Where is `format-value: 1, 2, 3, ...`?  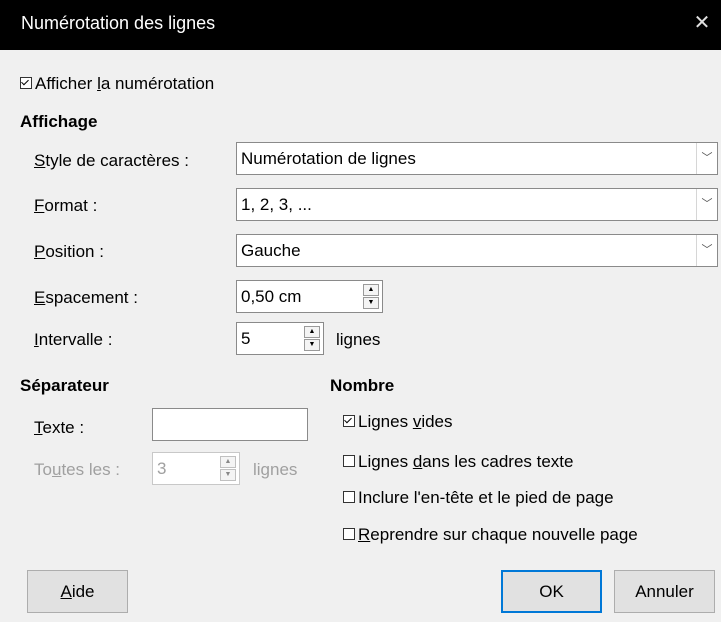
format-value: 1, 2, 3, ... is located at coordinates (276, 204).